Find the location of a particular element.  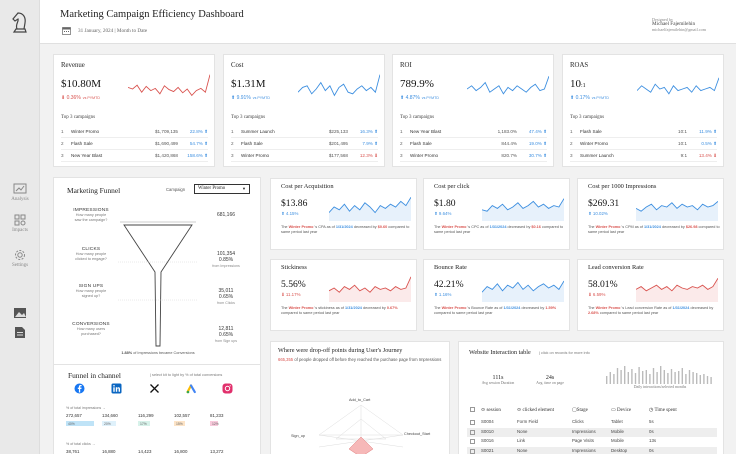

col-session: ⊙ session is located at coordinates (491, 410).